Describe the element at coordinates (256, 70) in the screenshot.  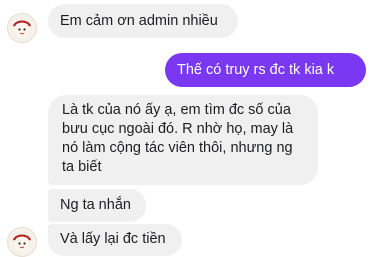
I see `message-text: Thế có truy rs đc tk kia k` at that location.